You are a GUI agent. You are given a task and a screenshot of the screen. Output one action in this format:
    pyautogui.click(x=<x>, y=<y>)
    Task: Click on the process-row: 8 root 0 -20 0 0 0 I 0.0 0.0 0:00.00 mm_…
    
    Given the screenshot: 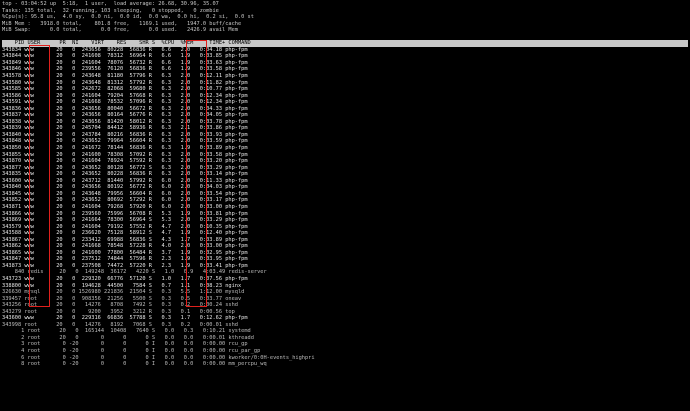 What is the action you would take?
    pyautogui.click(x=134, y=364)
    